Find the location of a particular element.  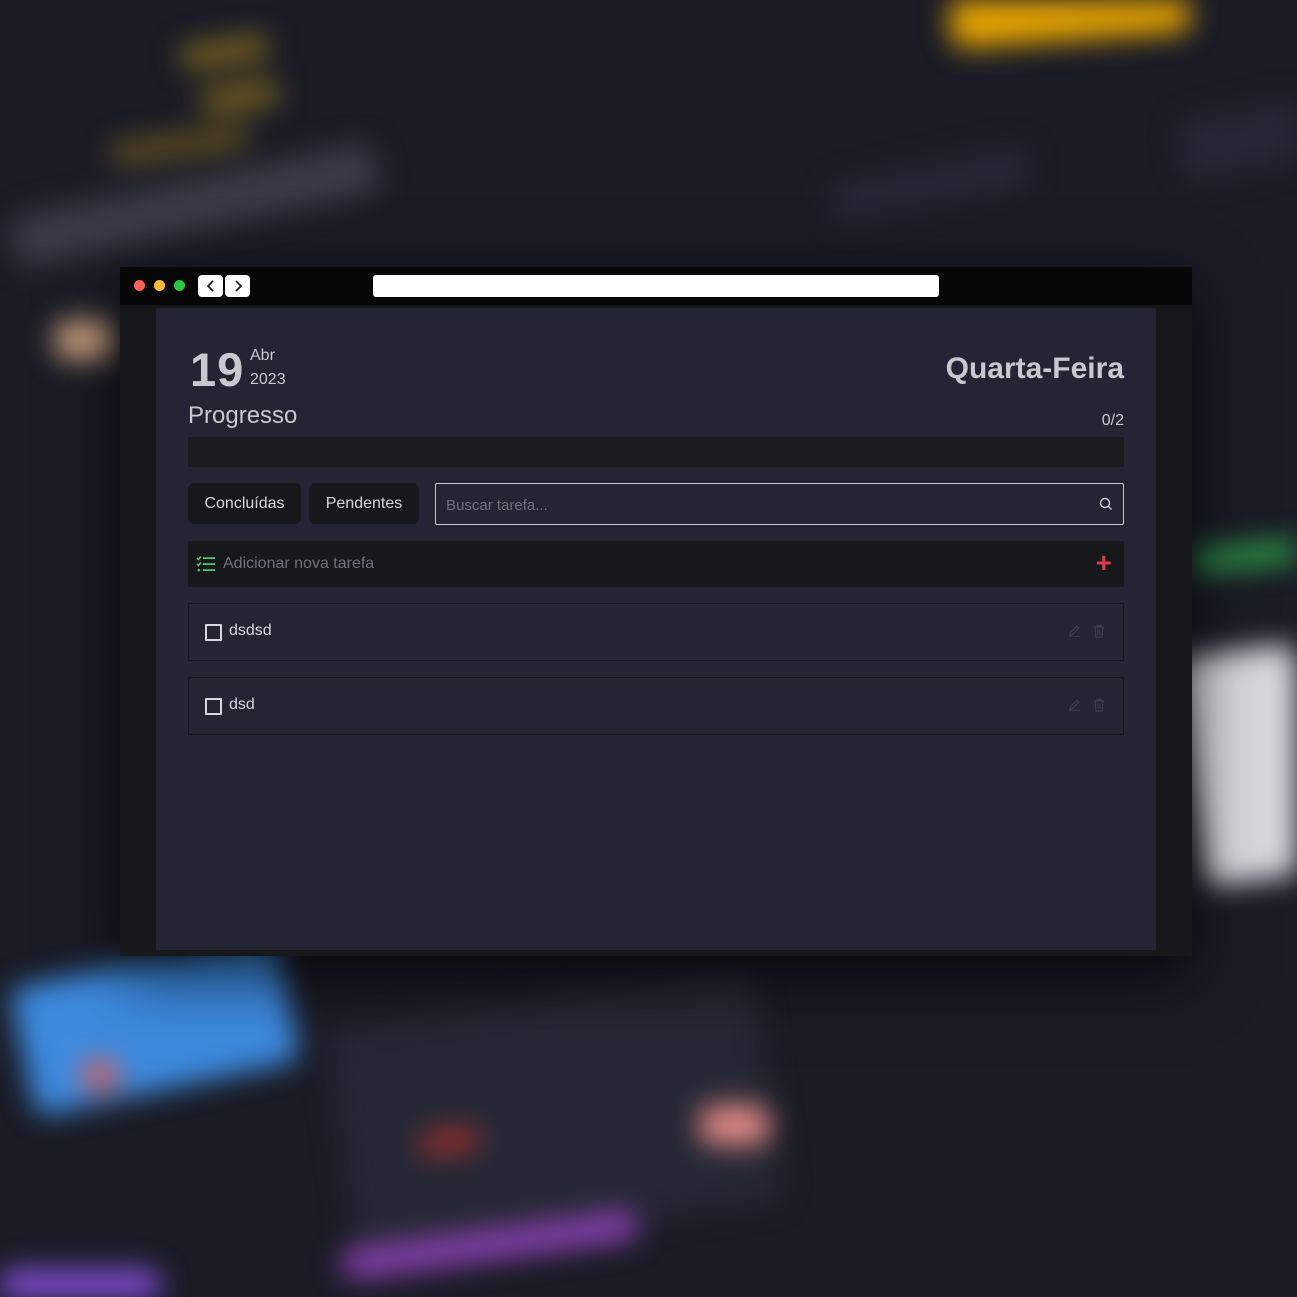

date-year: 2023 is located at coordinates (268, 379).